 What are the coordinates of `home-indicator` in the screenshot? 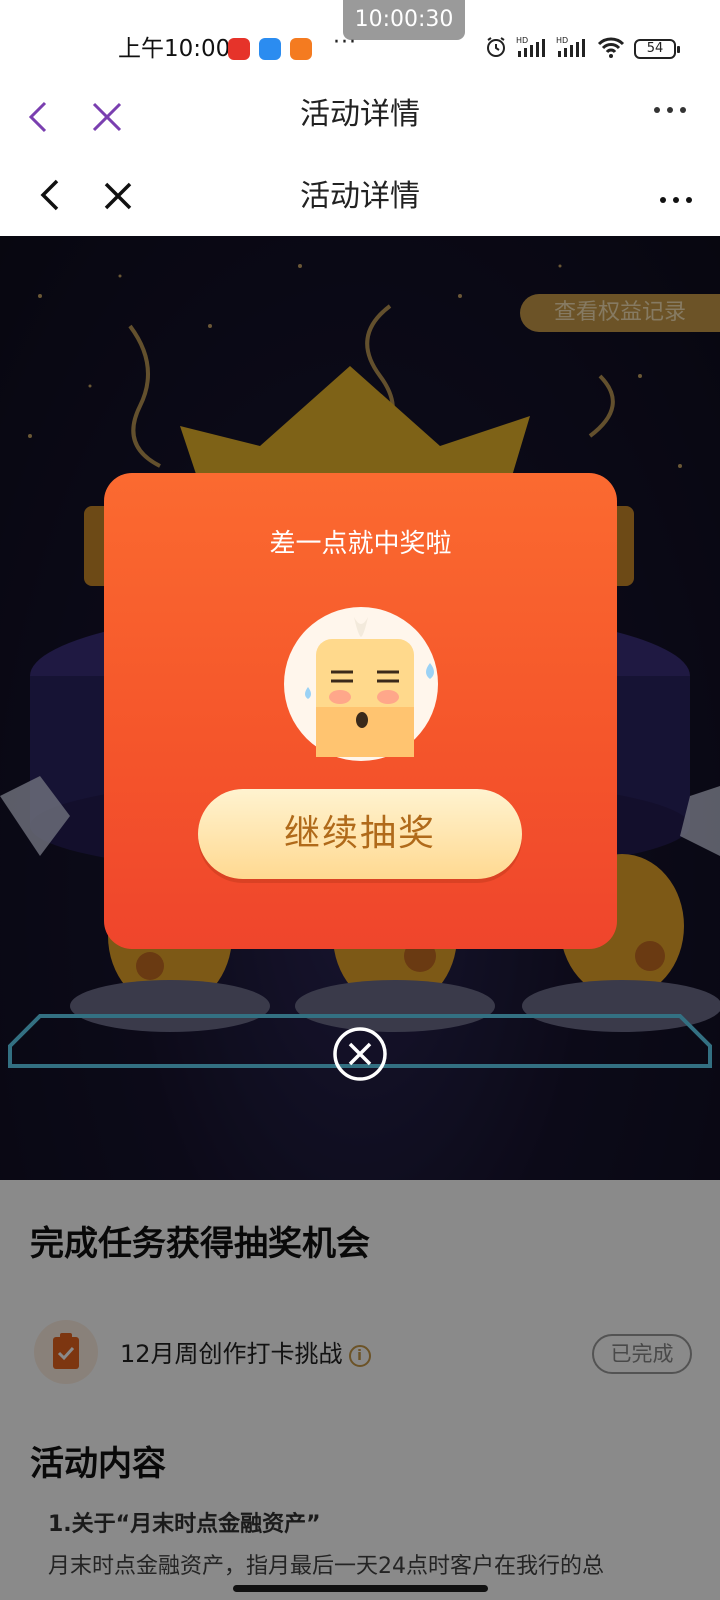 It's located at (360, 1588).